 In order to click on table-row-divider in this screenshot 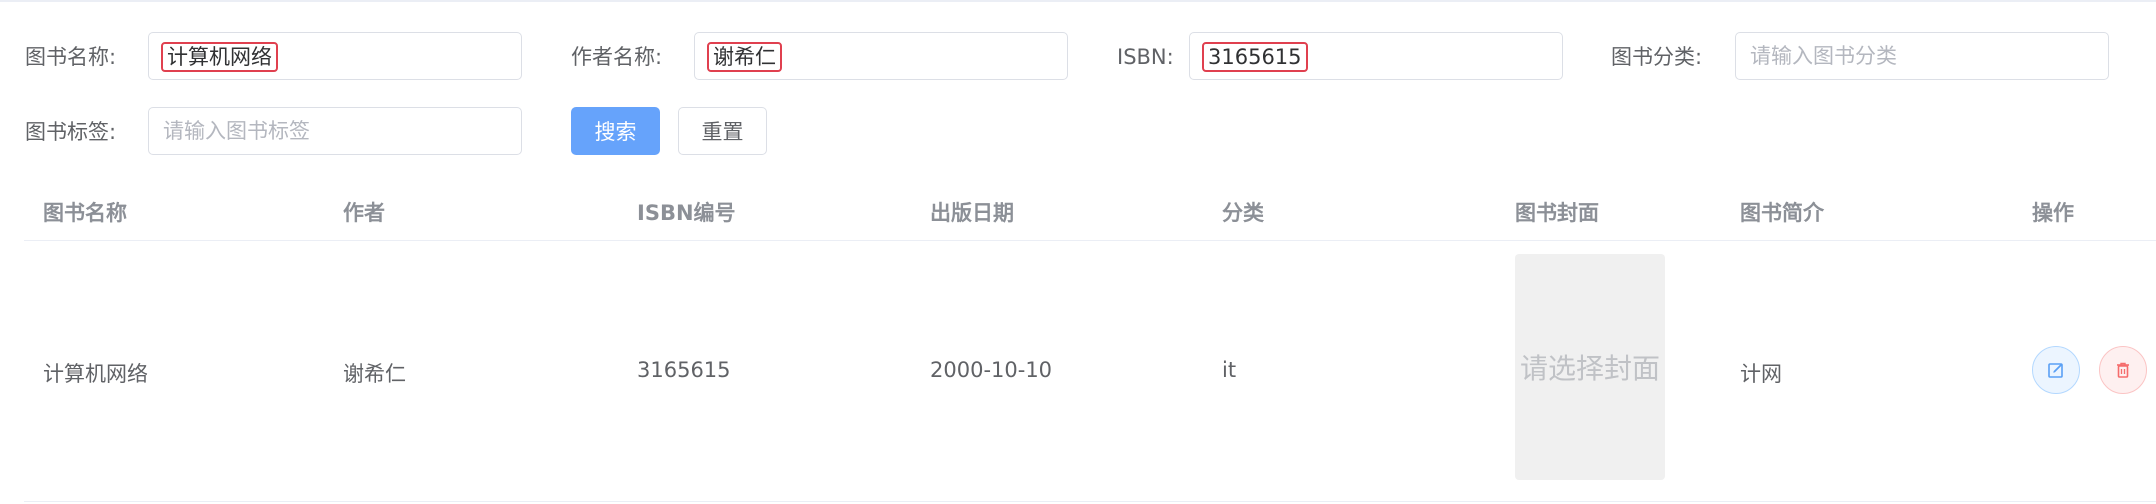, I will do `click(1090, 501)`.